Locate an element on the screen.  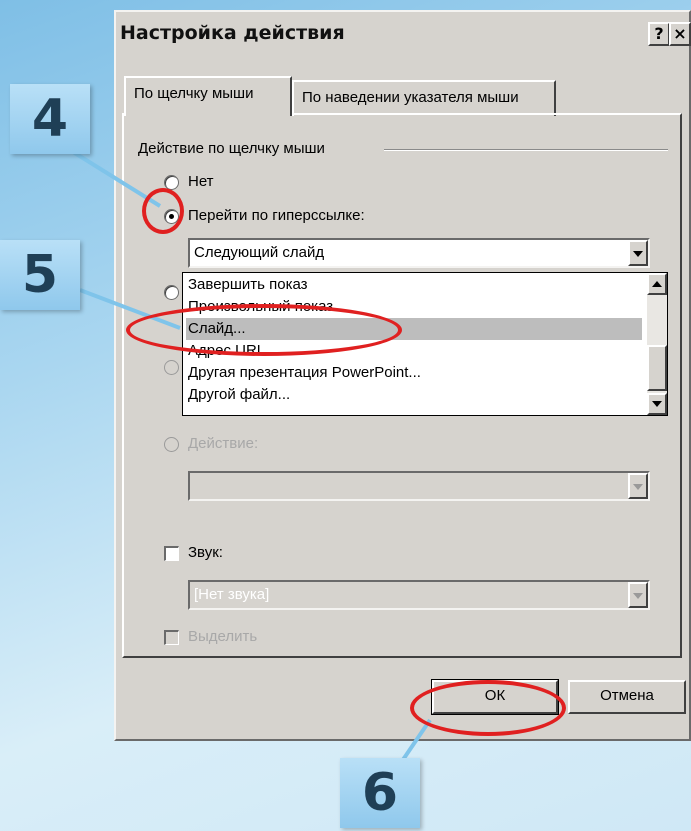
highlight-ring-radio is located at coordinates (163, 211).